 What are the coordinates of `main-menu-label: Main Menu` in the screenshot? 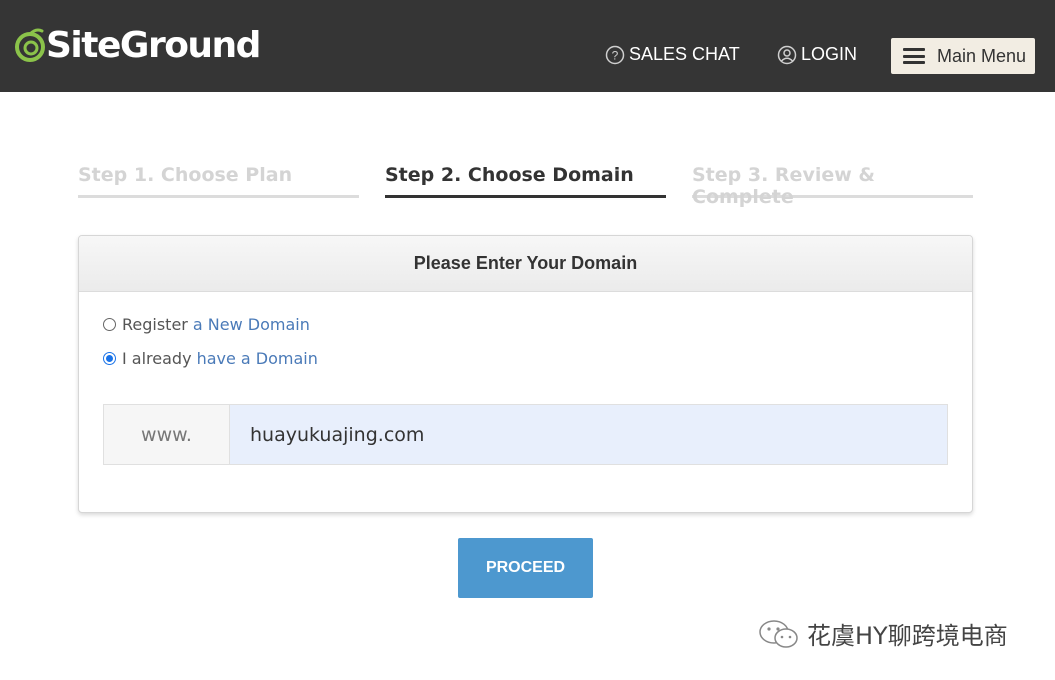 It's located at (982, 55).